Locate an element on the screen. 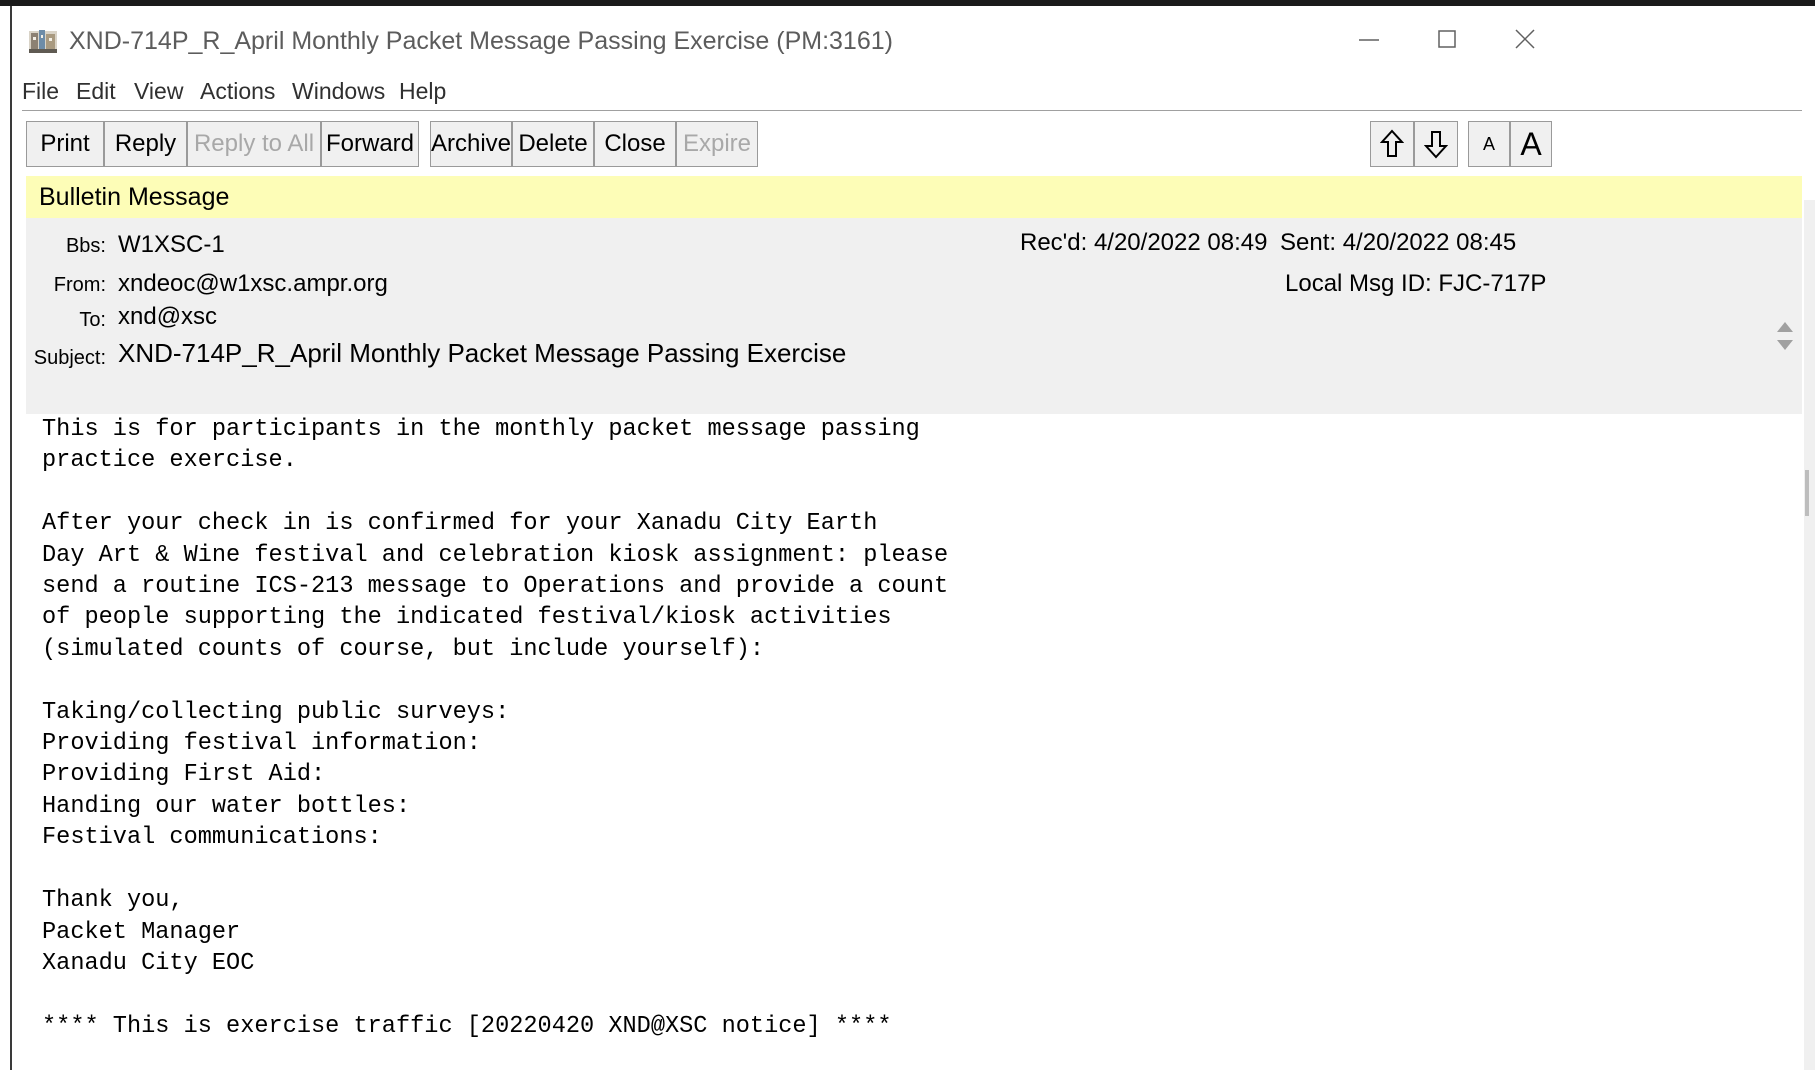 The height and width of the screenshot is (1070, 1815). menu-actions: Actions is located at coordinates (237, 91).